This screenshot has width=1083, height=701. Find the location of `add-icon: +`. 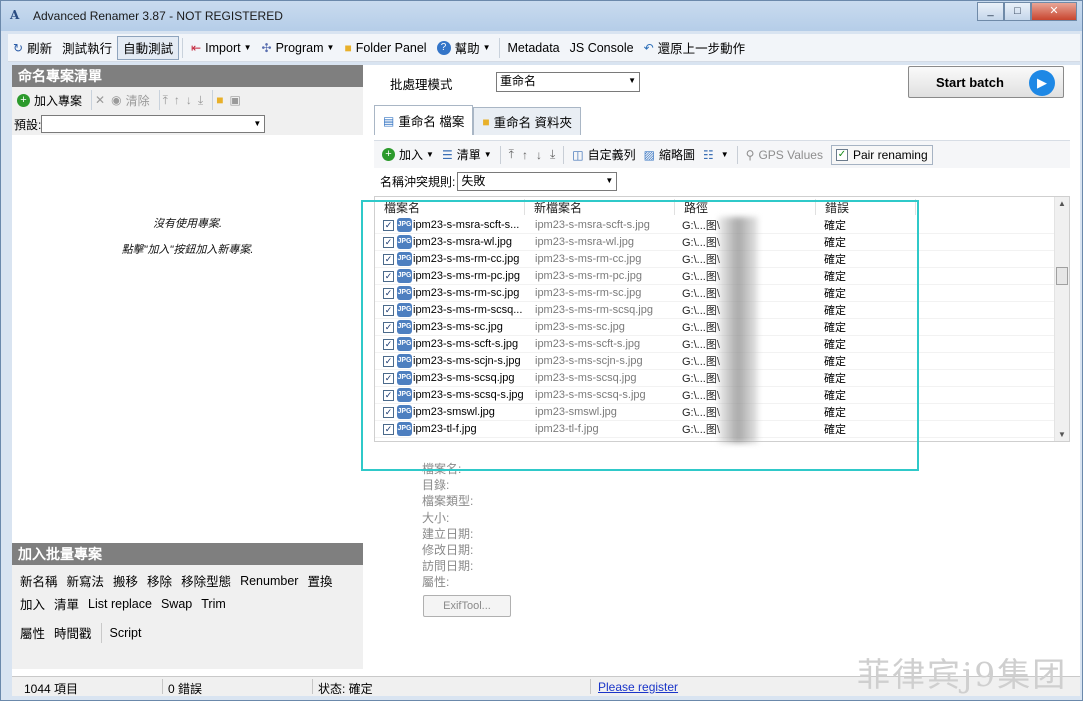

add-icon: + is located at coordinates (388, 154).